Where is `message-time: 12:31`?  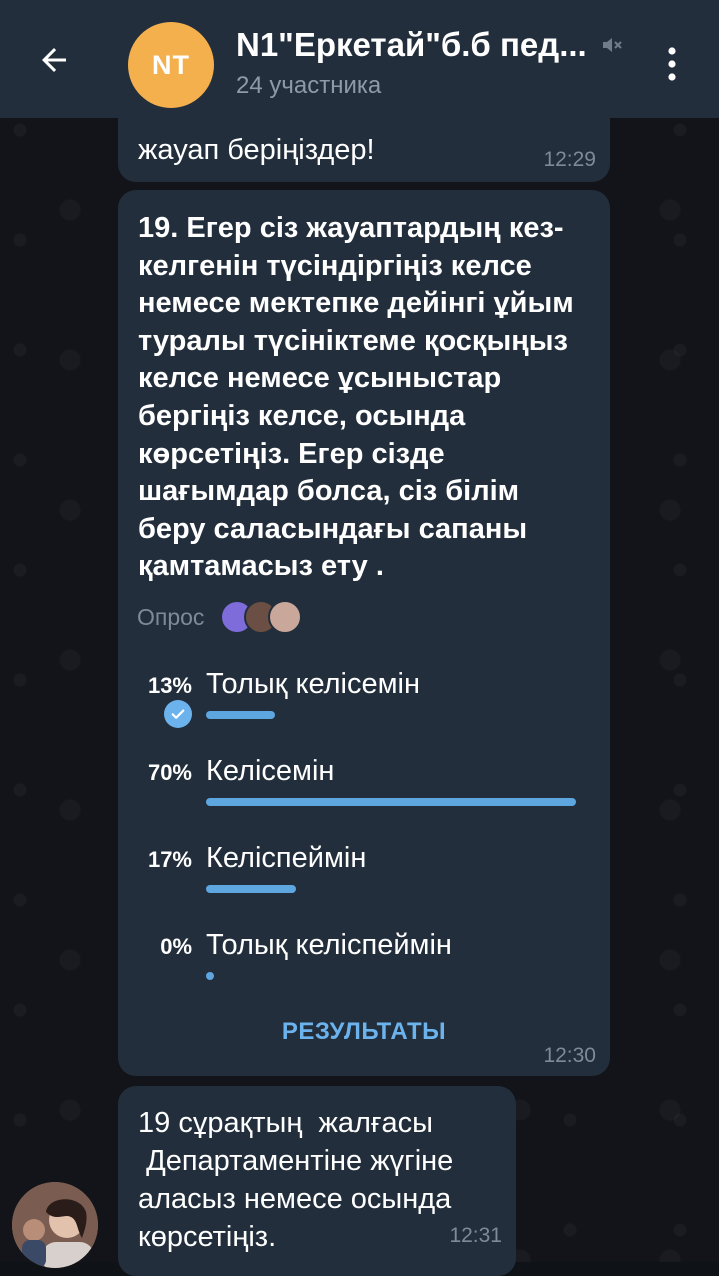
message-time: 12:31 is located at coordinates (475, 1235).